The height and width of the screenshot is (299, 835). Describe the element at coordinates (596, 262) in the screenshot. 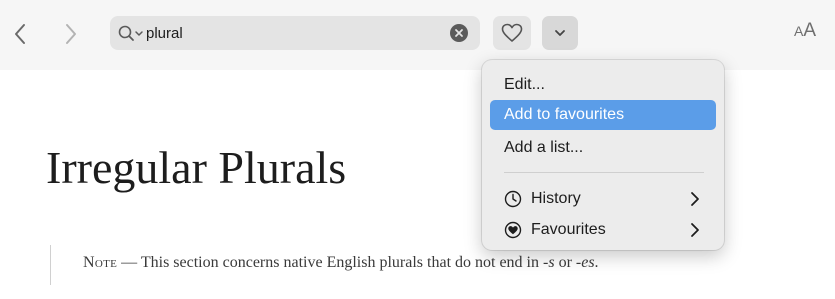

I see `note-end: .` at that location.